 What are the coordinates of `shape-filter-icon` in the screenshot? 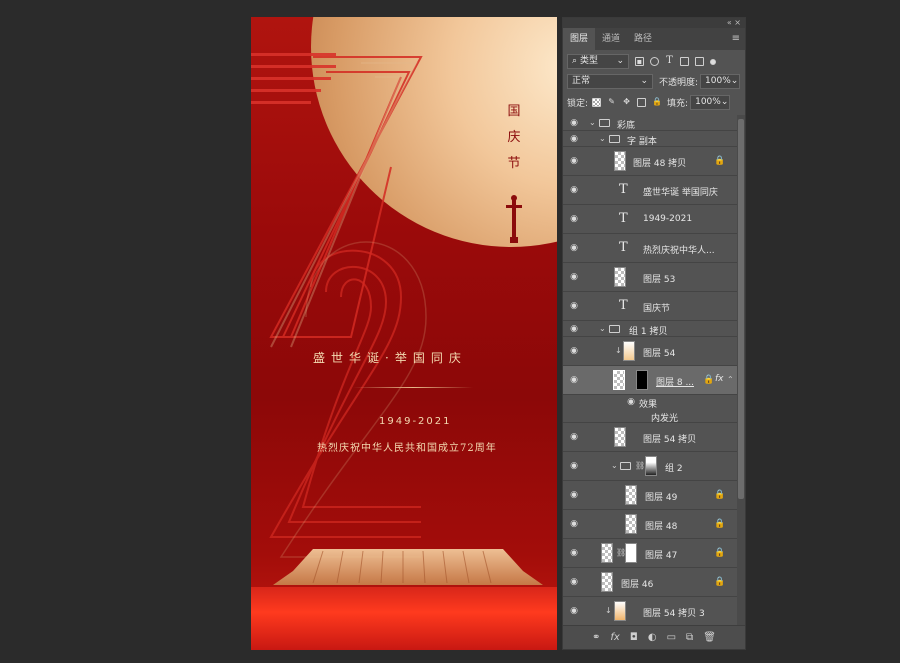 It's located at (684, 61).